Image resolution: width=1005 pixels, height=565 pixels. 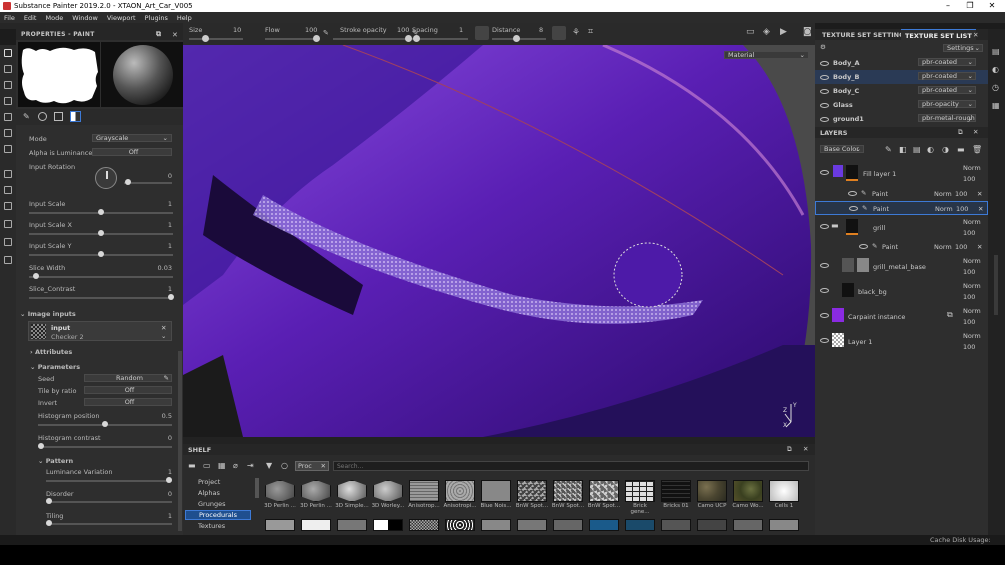 I want to click on seed-field: Random ✎, so click(x=128, y=378).